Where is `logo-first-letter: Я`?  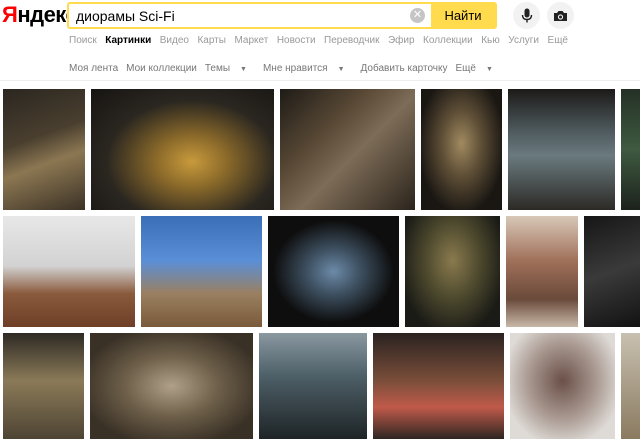 logo-first-letter: Я is located at coordinates (10, 14).